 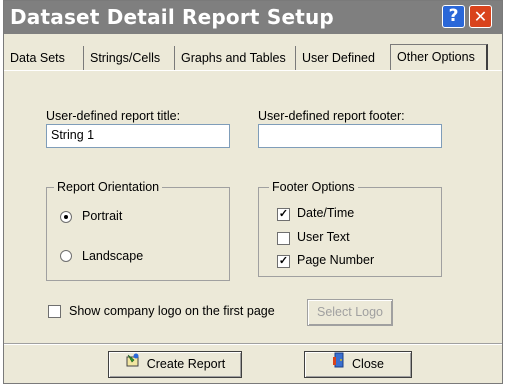 I want to click on report-footer-input, so click(x=350, y=136).